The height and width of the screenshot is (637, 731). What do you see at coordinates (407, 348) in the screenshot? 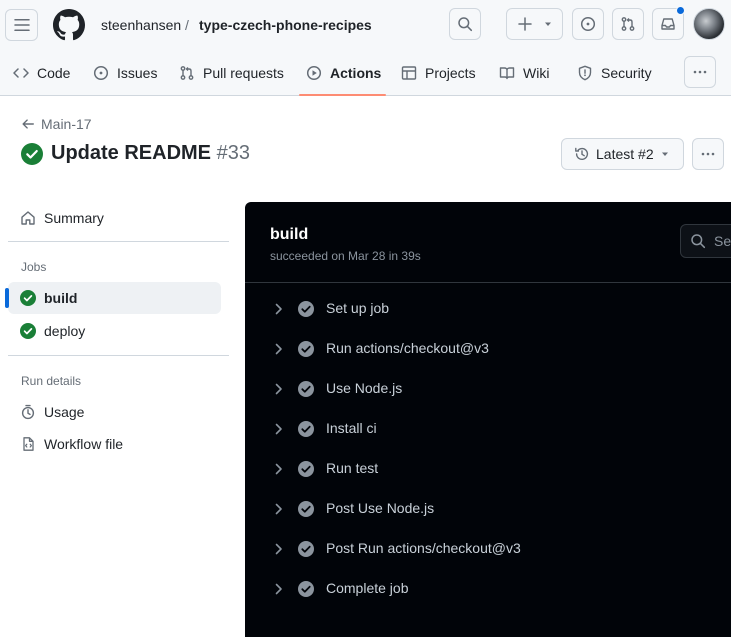
I see `log-step-label: Run actions/checkout@v3` at bounding box center [407, 348].